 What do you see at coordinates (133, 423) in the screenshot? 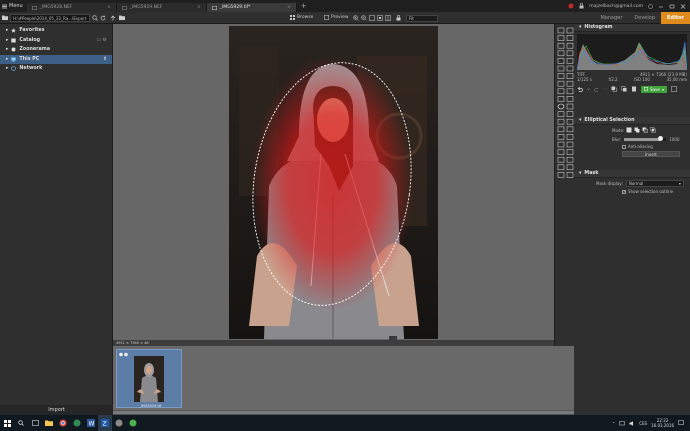
I see `taskbar-app-green` at bounding box center [133, 423].